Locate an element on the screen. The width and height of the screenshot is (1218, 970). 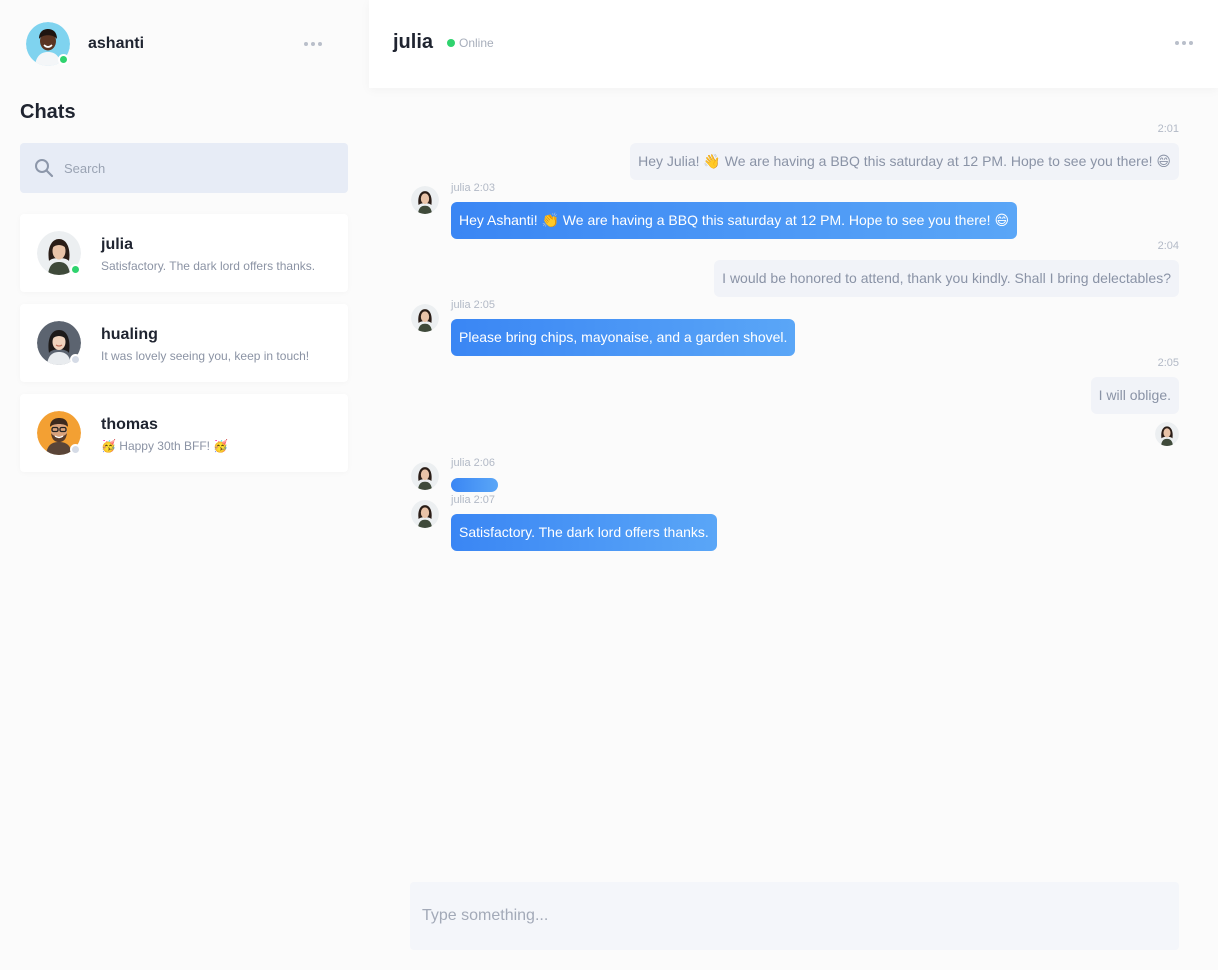
partner-status: Online is located at coordinates (476, 43).